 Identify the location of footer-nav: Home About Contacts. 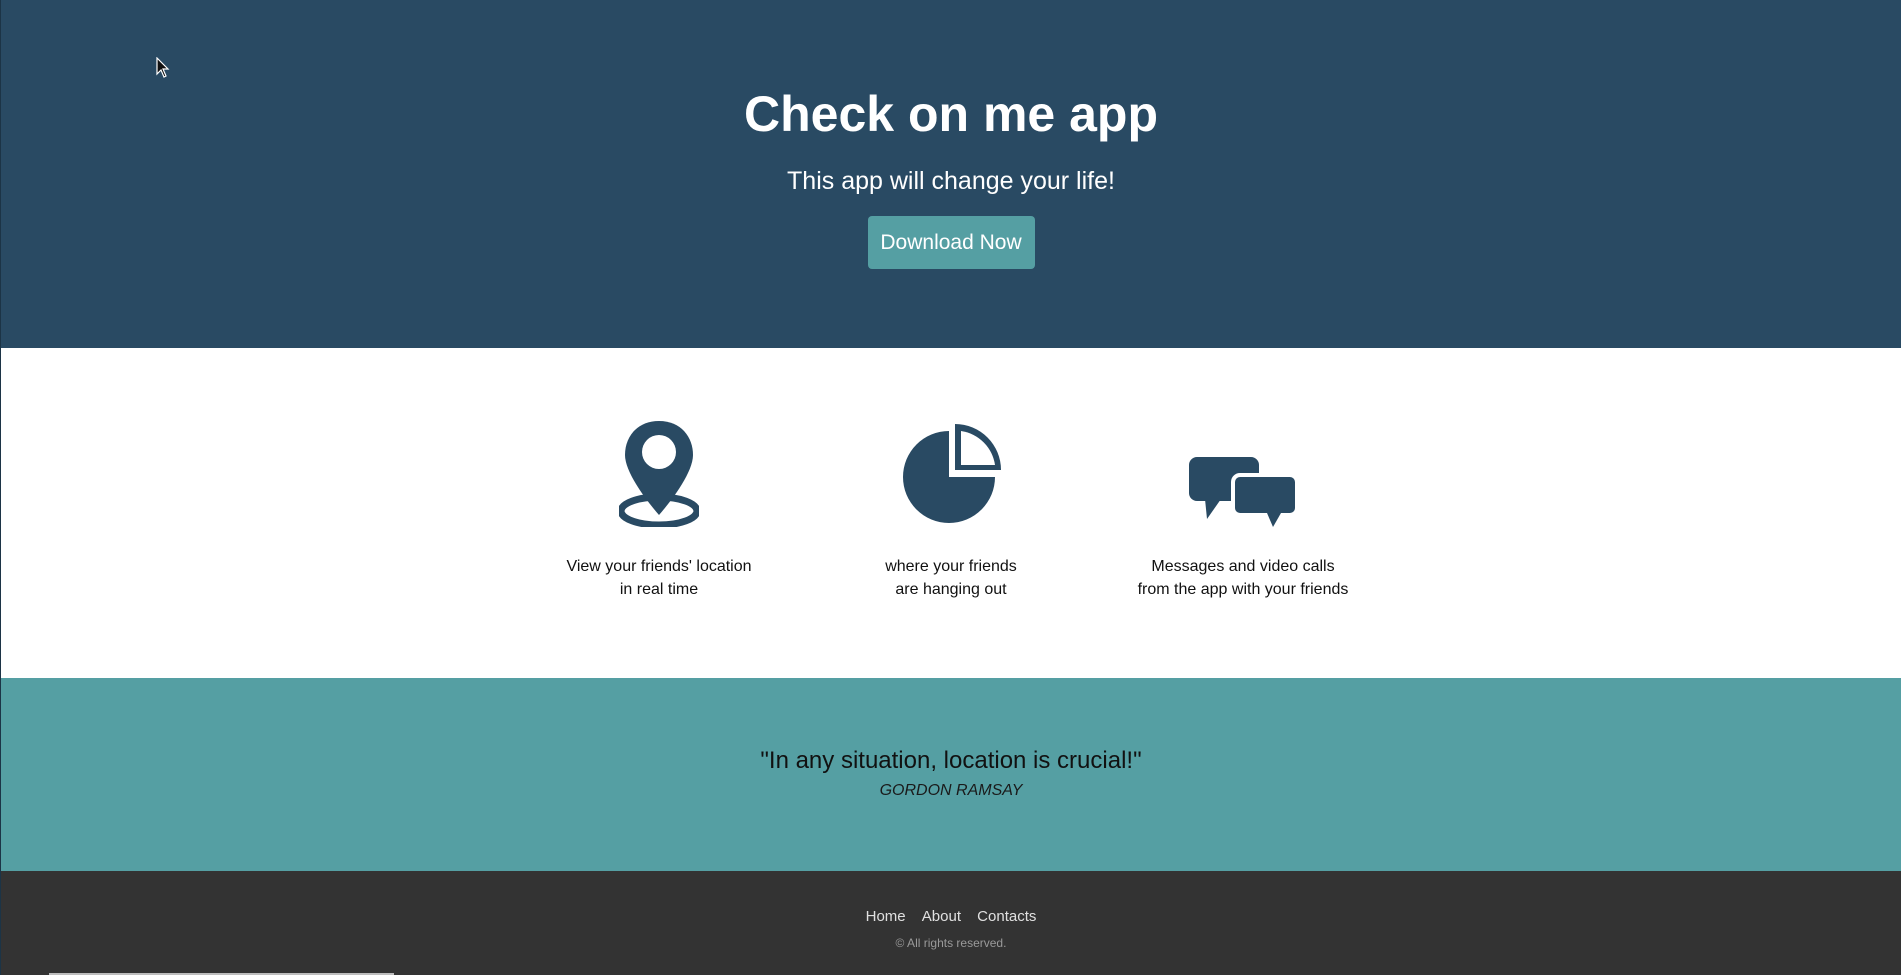
(951, 899).